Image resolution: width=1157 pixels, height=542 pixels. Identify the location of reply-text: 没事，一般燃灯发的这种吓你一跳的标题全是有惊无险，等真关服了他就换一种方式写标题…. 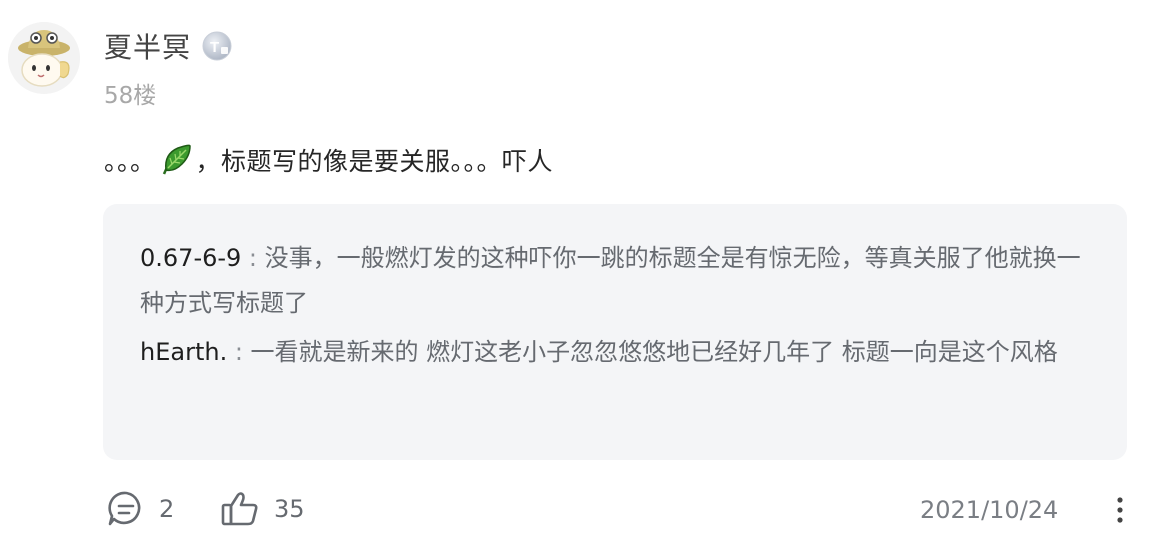
(610, 280).